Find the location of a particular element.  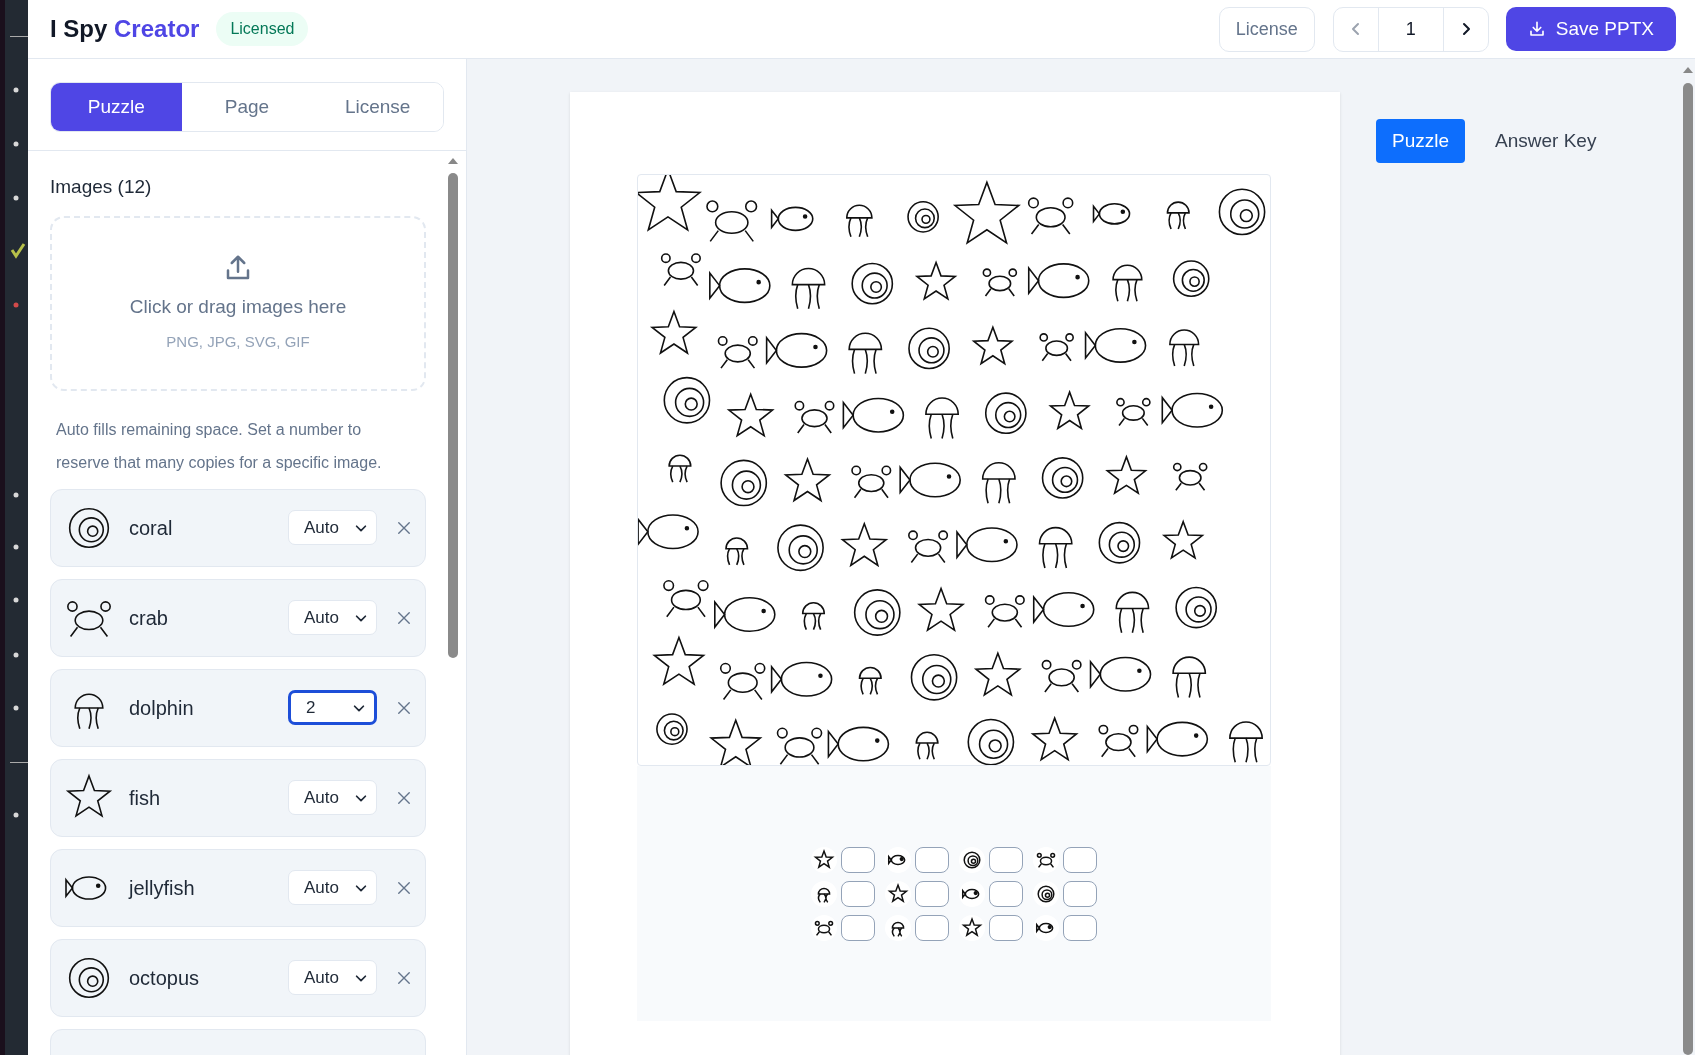

help-text: Auto fills remaining space. Set a number to reserve that many copies for a specific image. is located at coordinates (219, 446).